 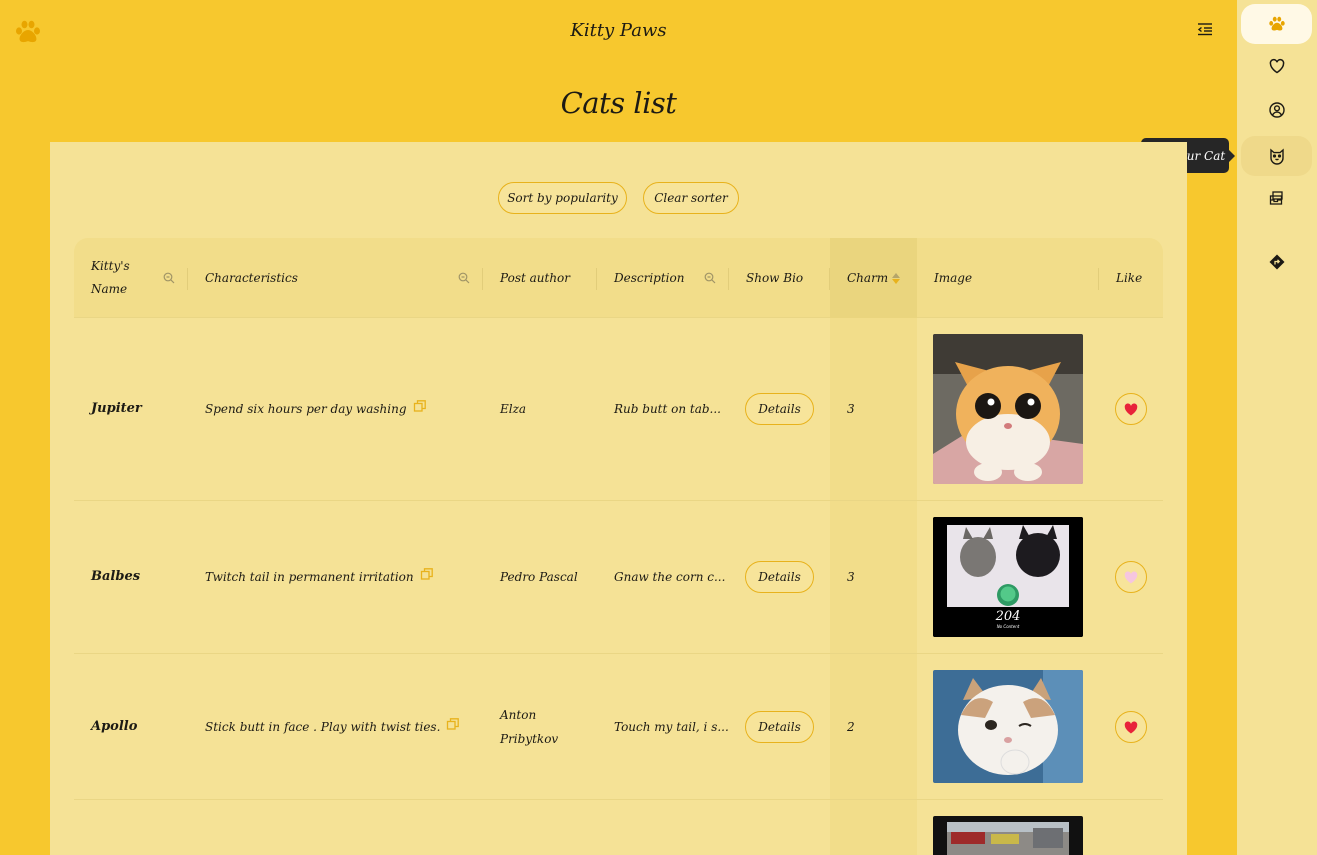 What do you see at coordinates (309, 577) in the screenshot?
I see `characteristics-text: Twitch tail in permanent irritation` at bounding box center [309, 577].